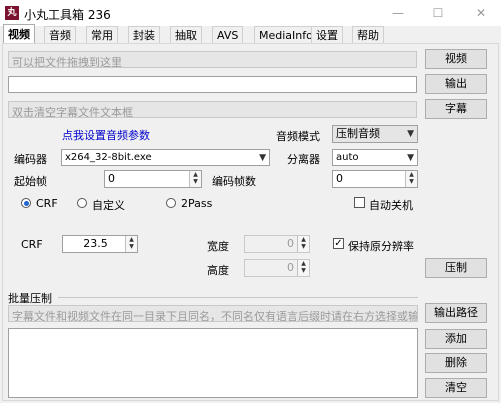 Image resolution: width=501 pixels, height=403 pixels. I want to click on encoder-select: x264_32-8bit.exe ▼, so click(165, 157).